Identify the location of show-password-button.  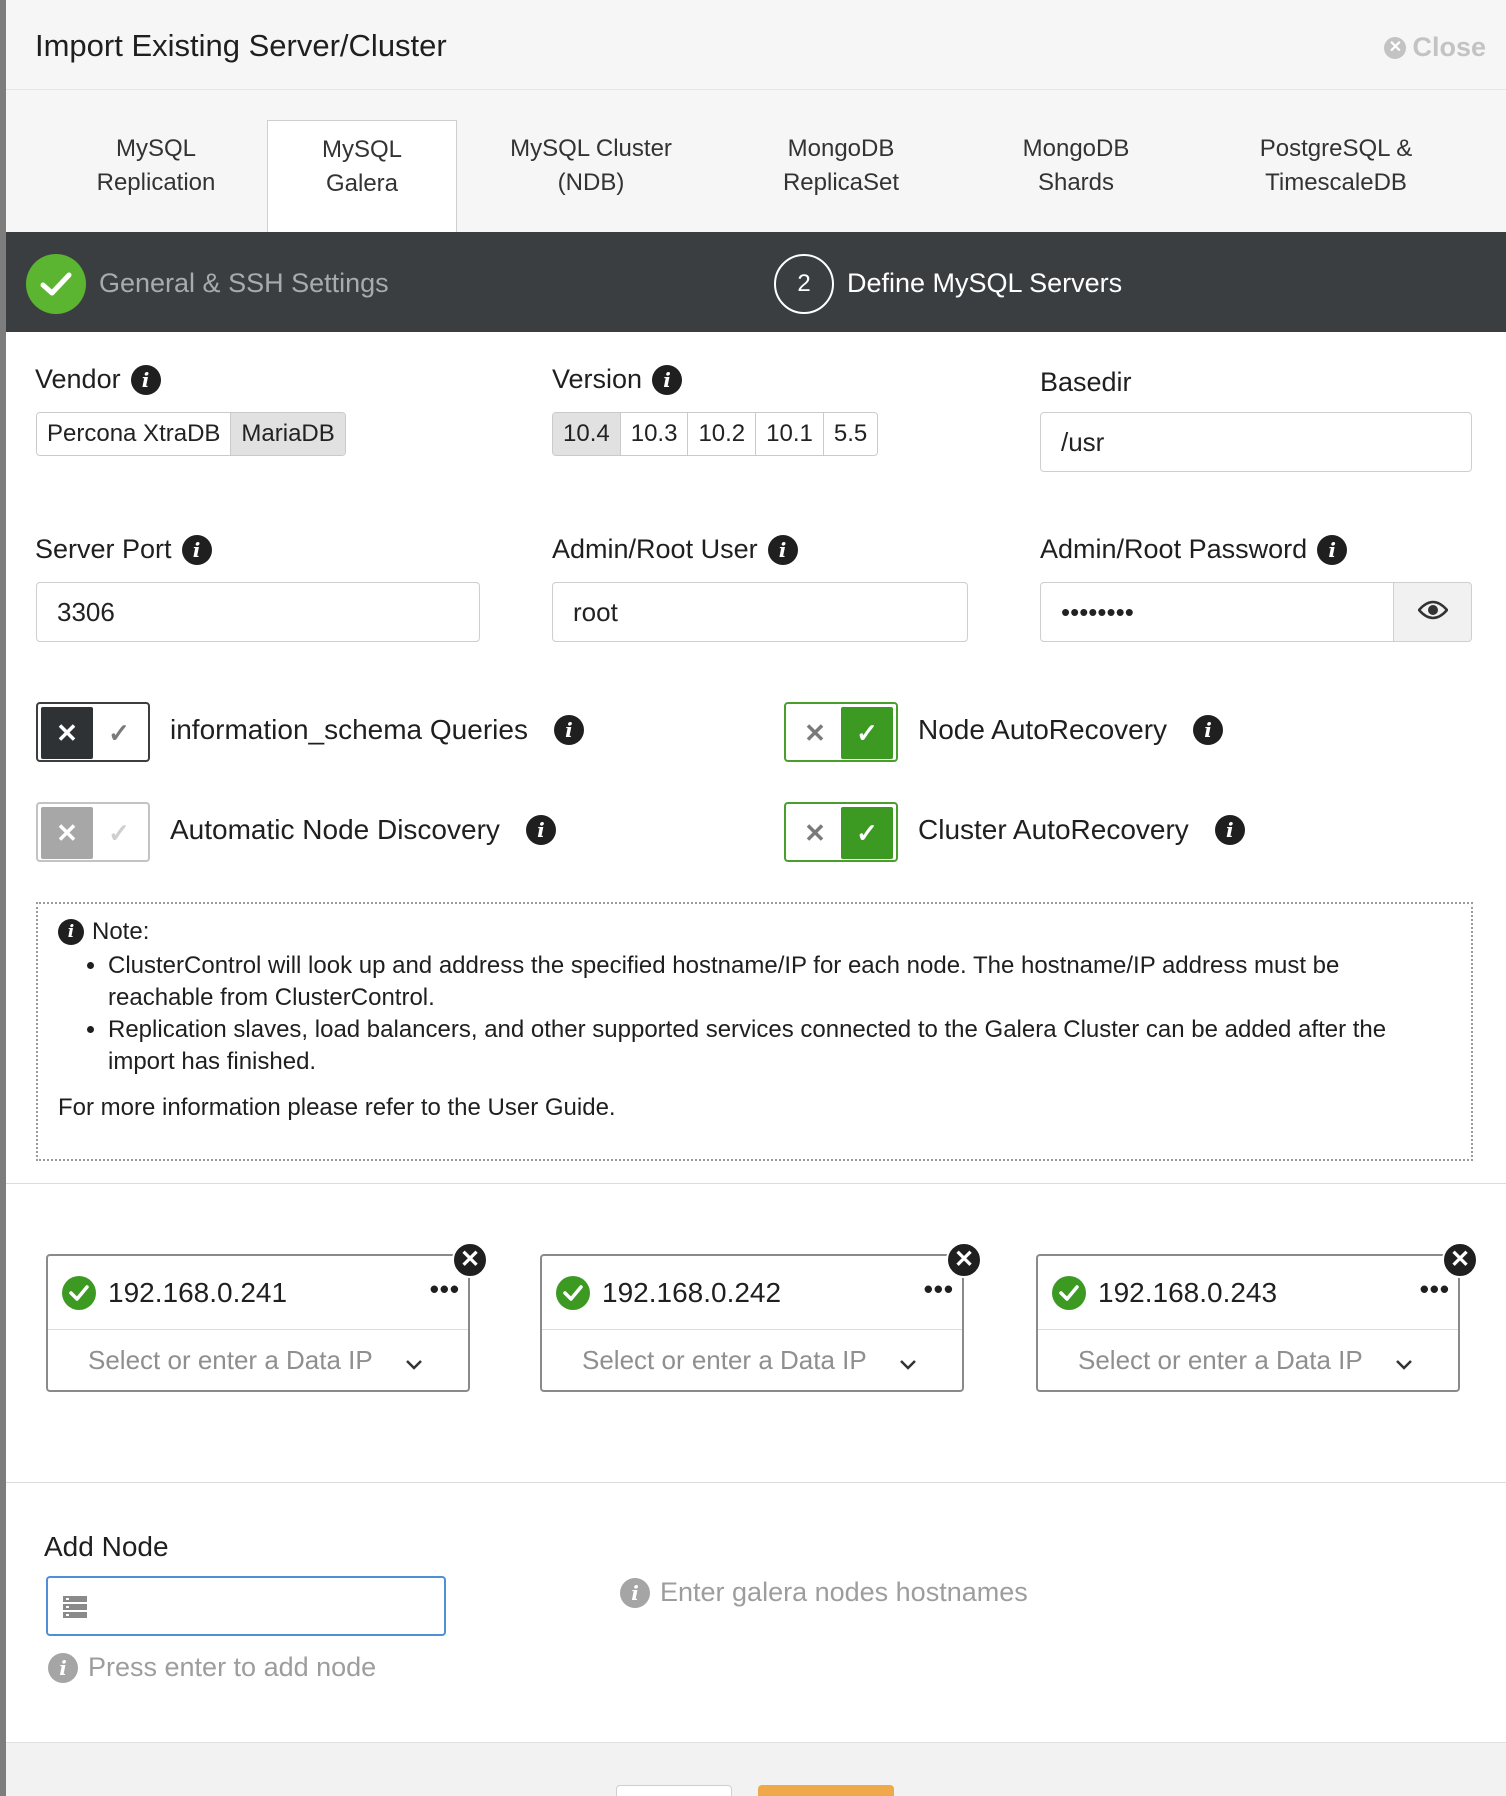
(1433, 612).